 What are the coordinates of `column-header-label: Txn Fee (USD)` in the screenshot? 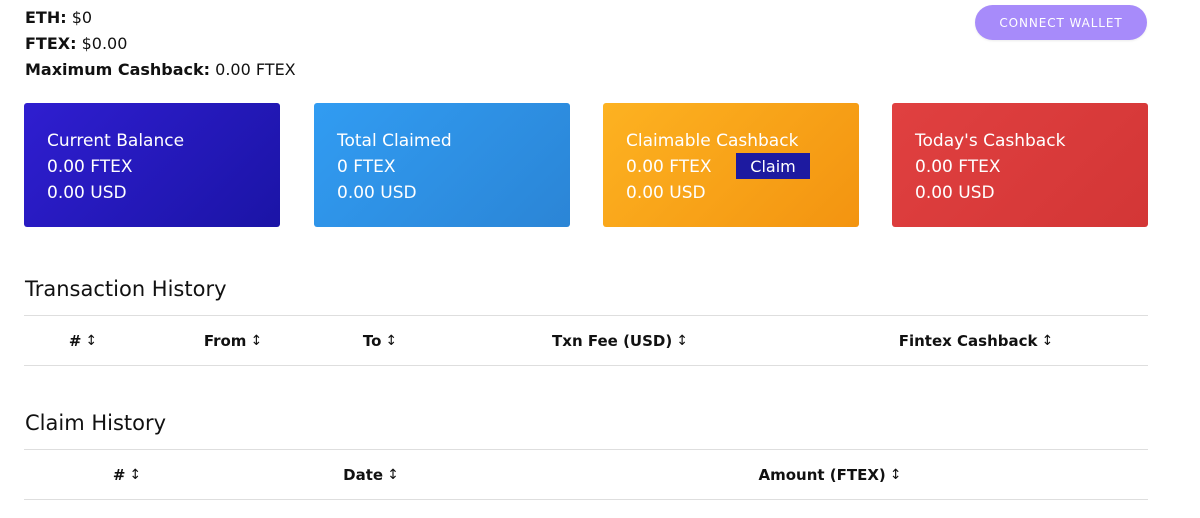 It's located at (612, 340).